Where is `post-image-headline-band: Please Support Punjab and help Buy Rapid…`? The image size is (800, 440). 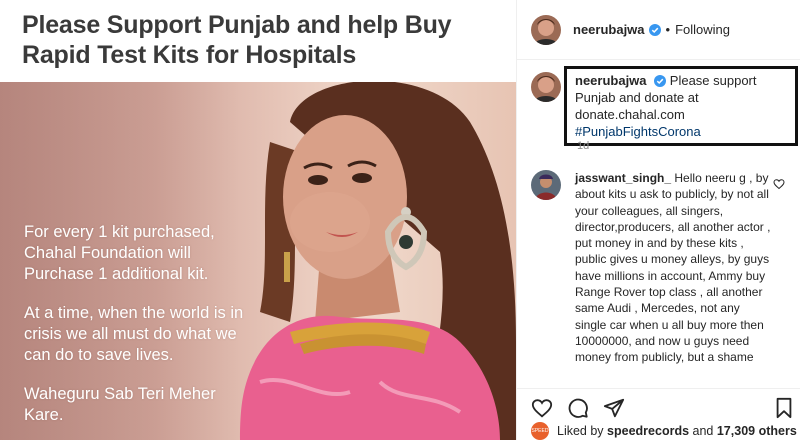 post-image-headline-band: Please Support Punjab and help Buy Rapid… is located at coordinates (258, 41).